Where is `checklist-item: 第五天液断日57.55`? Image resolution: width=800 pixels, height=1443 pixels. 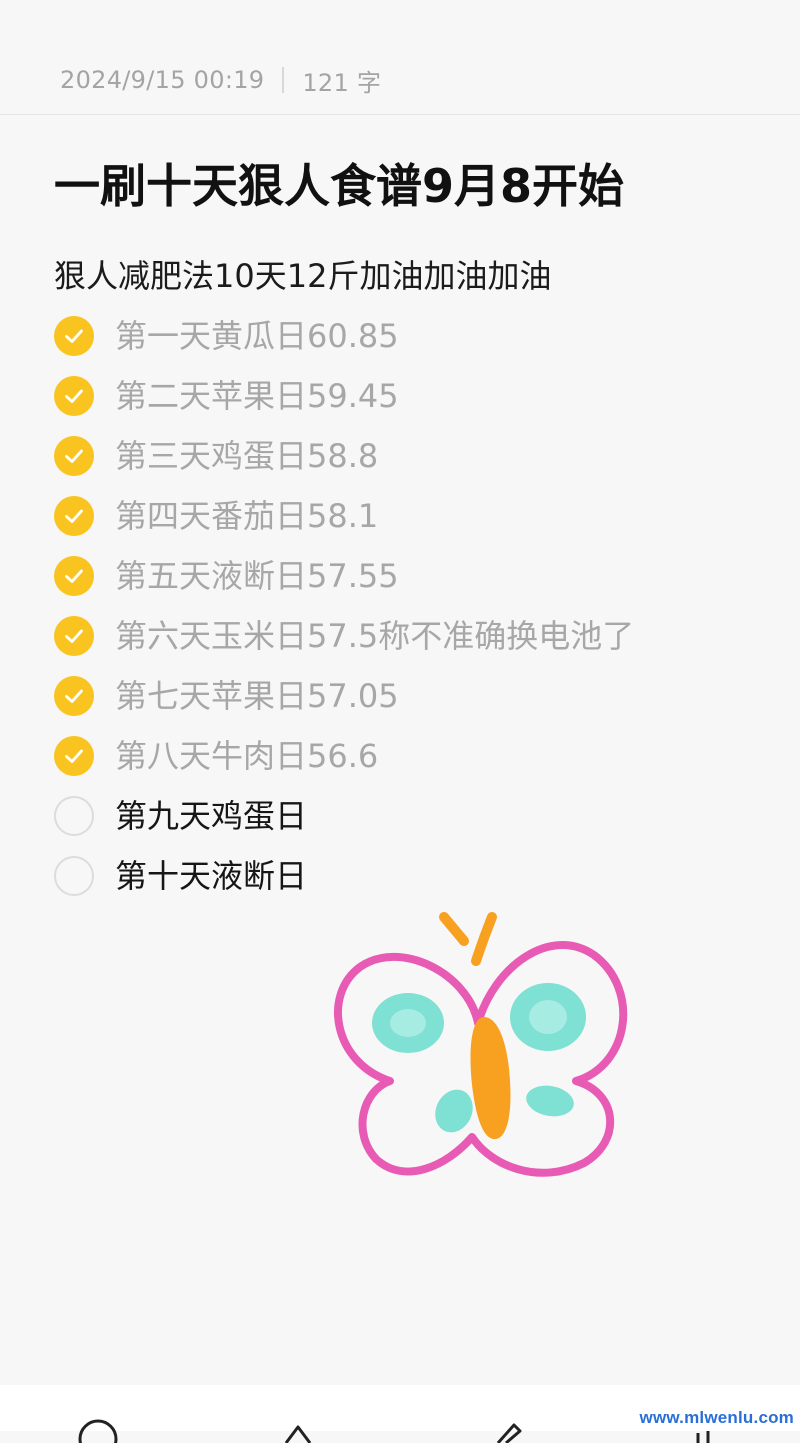
checklist-item: 第五天液断日57.55 is located at coordinates (344, 576).